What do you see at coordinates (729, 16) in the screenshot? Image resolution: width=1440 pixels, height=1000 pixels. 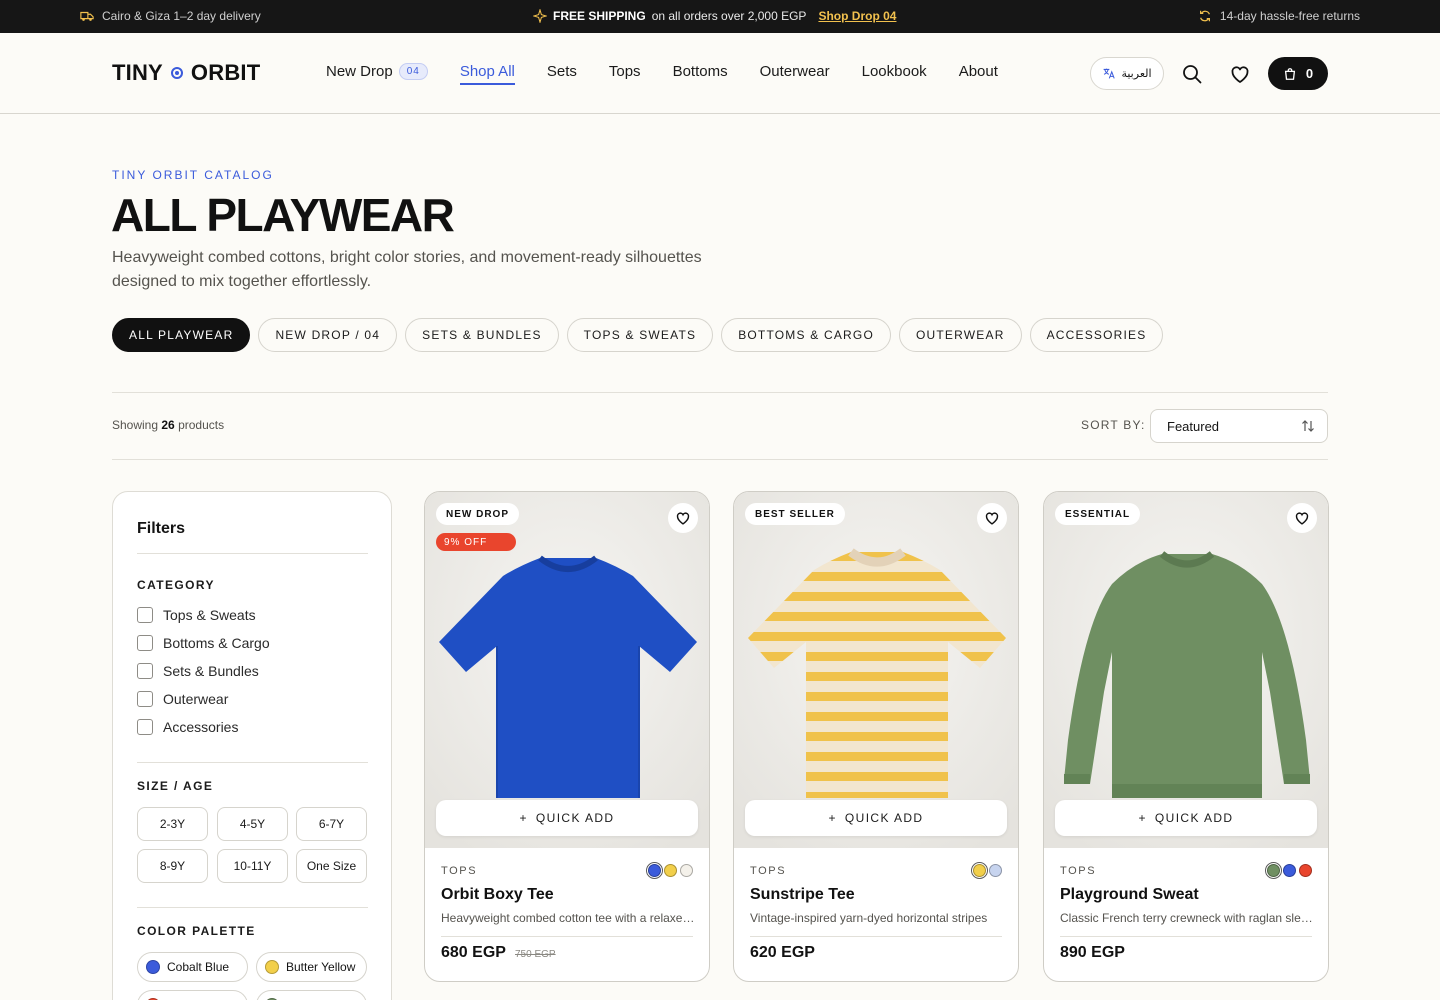 I see `shipping-text: on all orders over 2,000 EGP` at bounding box center [729, 16].